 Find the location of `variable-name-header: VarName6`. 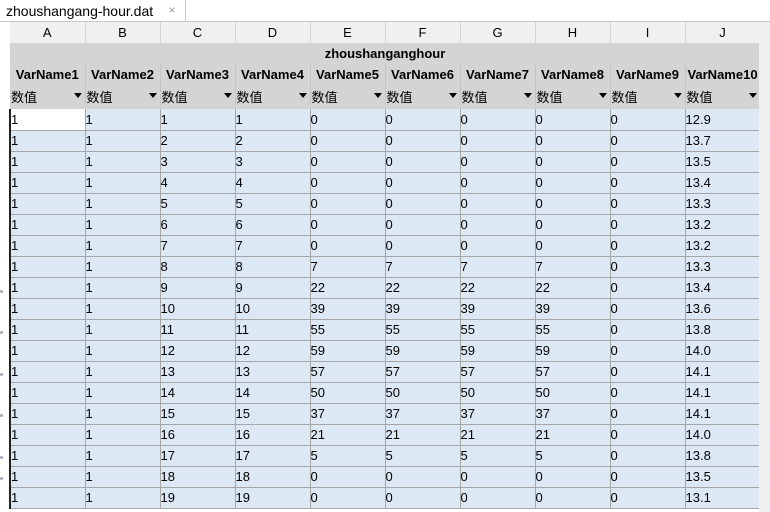

variable-name-header: VarName6 is located at coordinates (423, 74).